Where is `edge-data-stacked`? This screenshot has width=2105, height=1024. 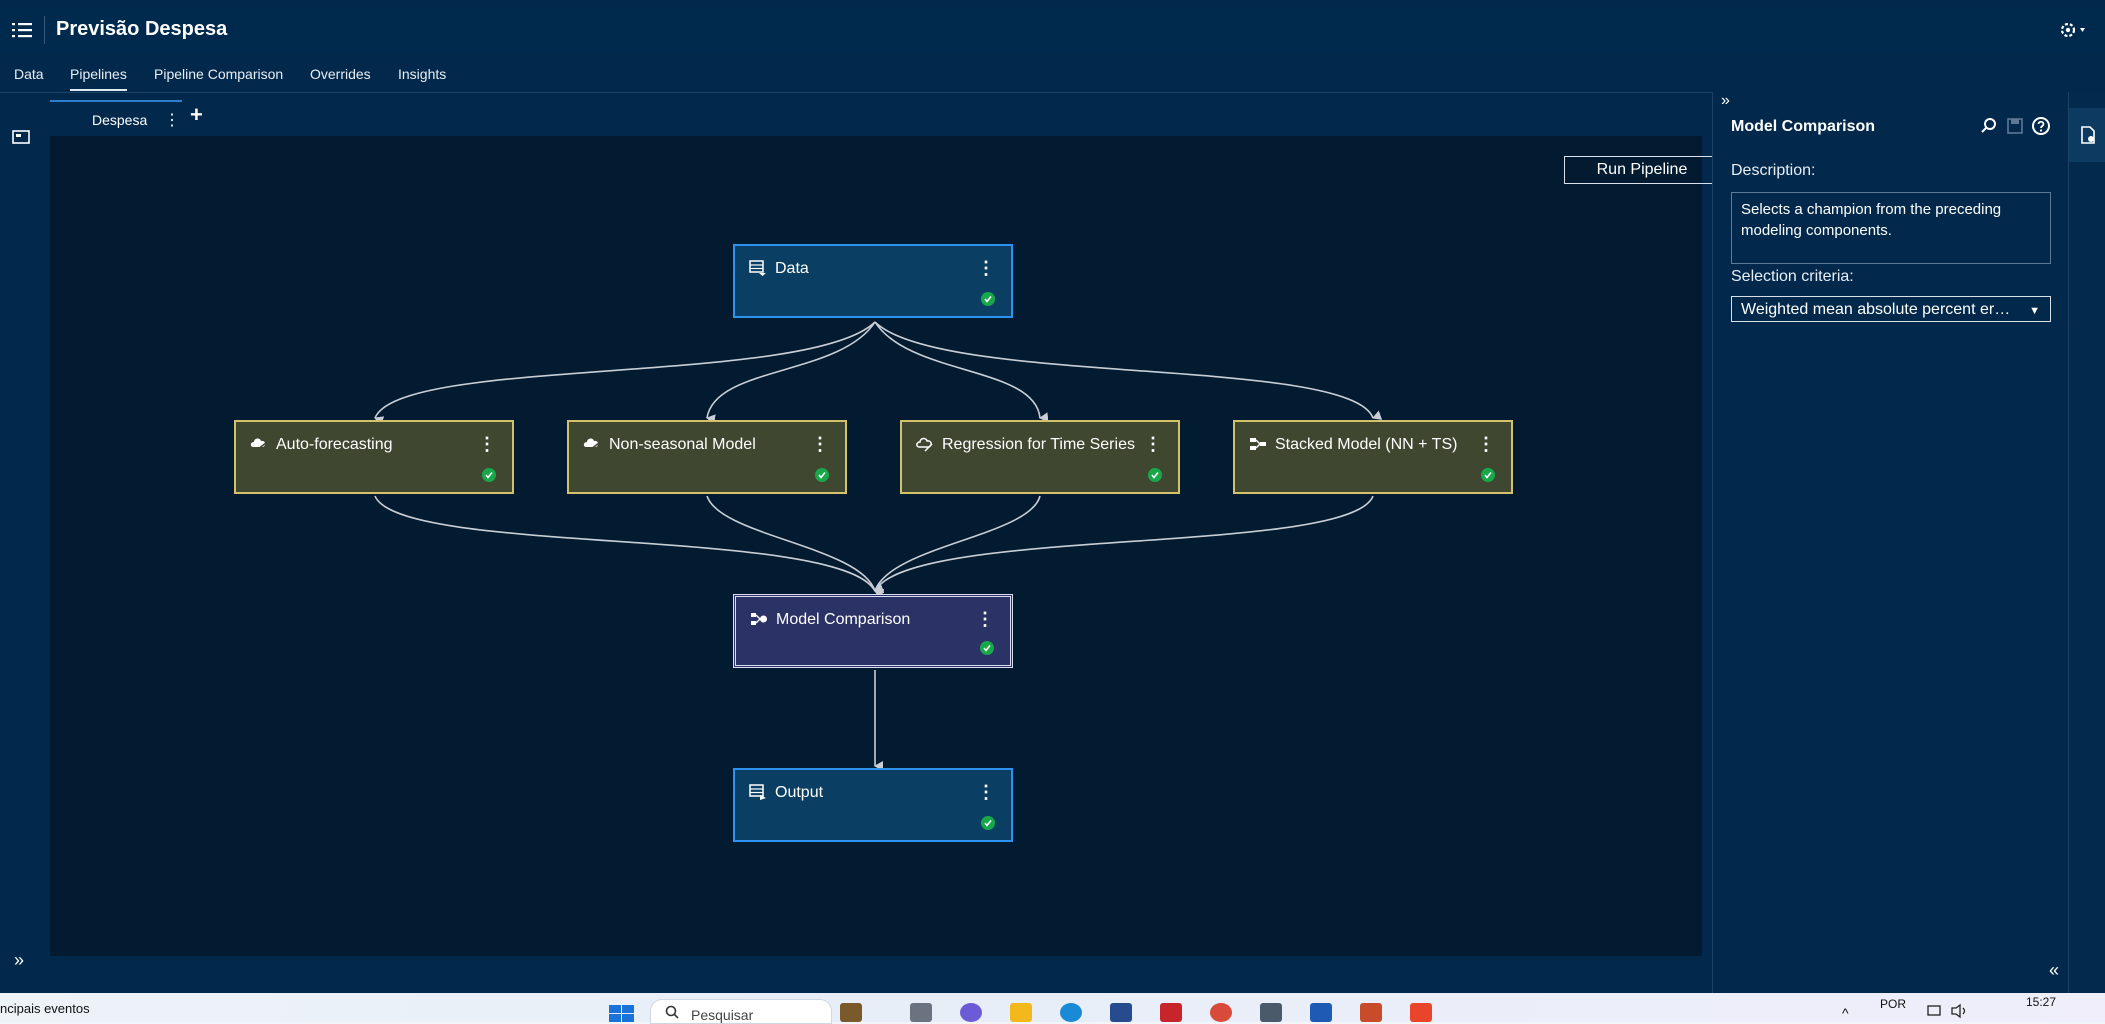
edge-data-stacked is located at coordinates (1128, 370).